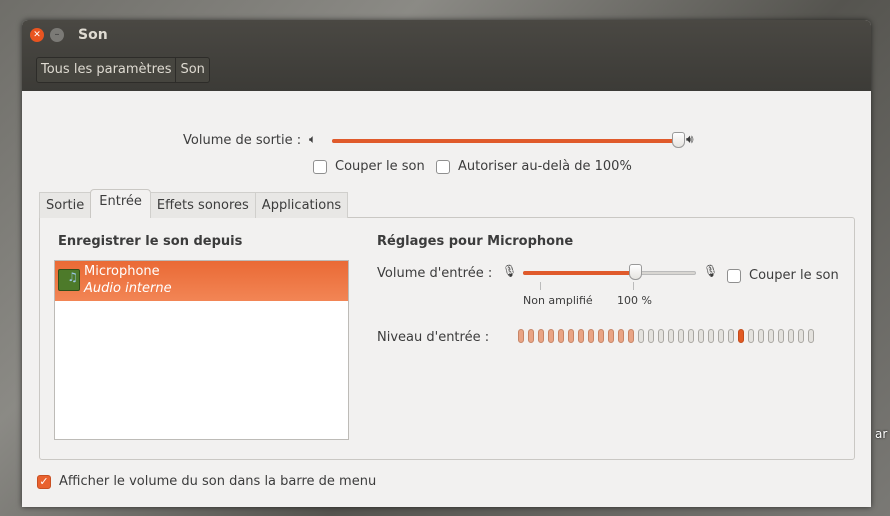 The height and width of the screenshot is (516, 890). I want to click on tab-output: Sortie, so click(65, 205).